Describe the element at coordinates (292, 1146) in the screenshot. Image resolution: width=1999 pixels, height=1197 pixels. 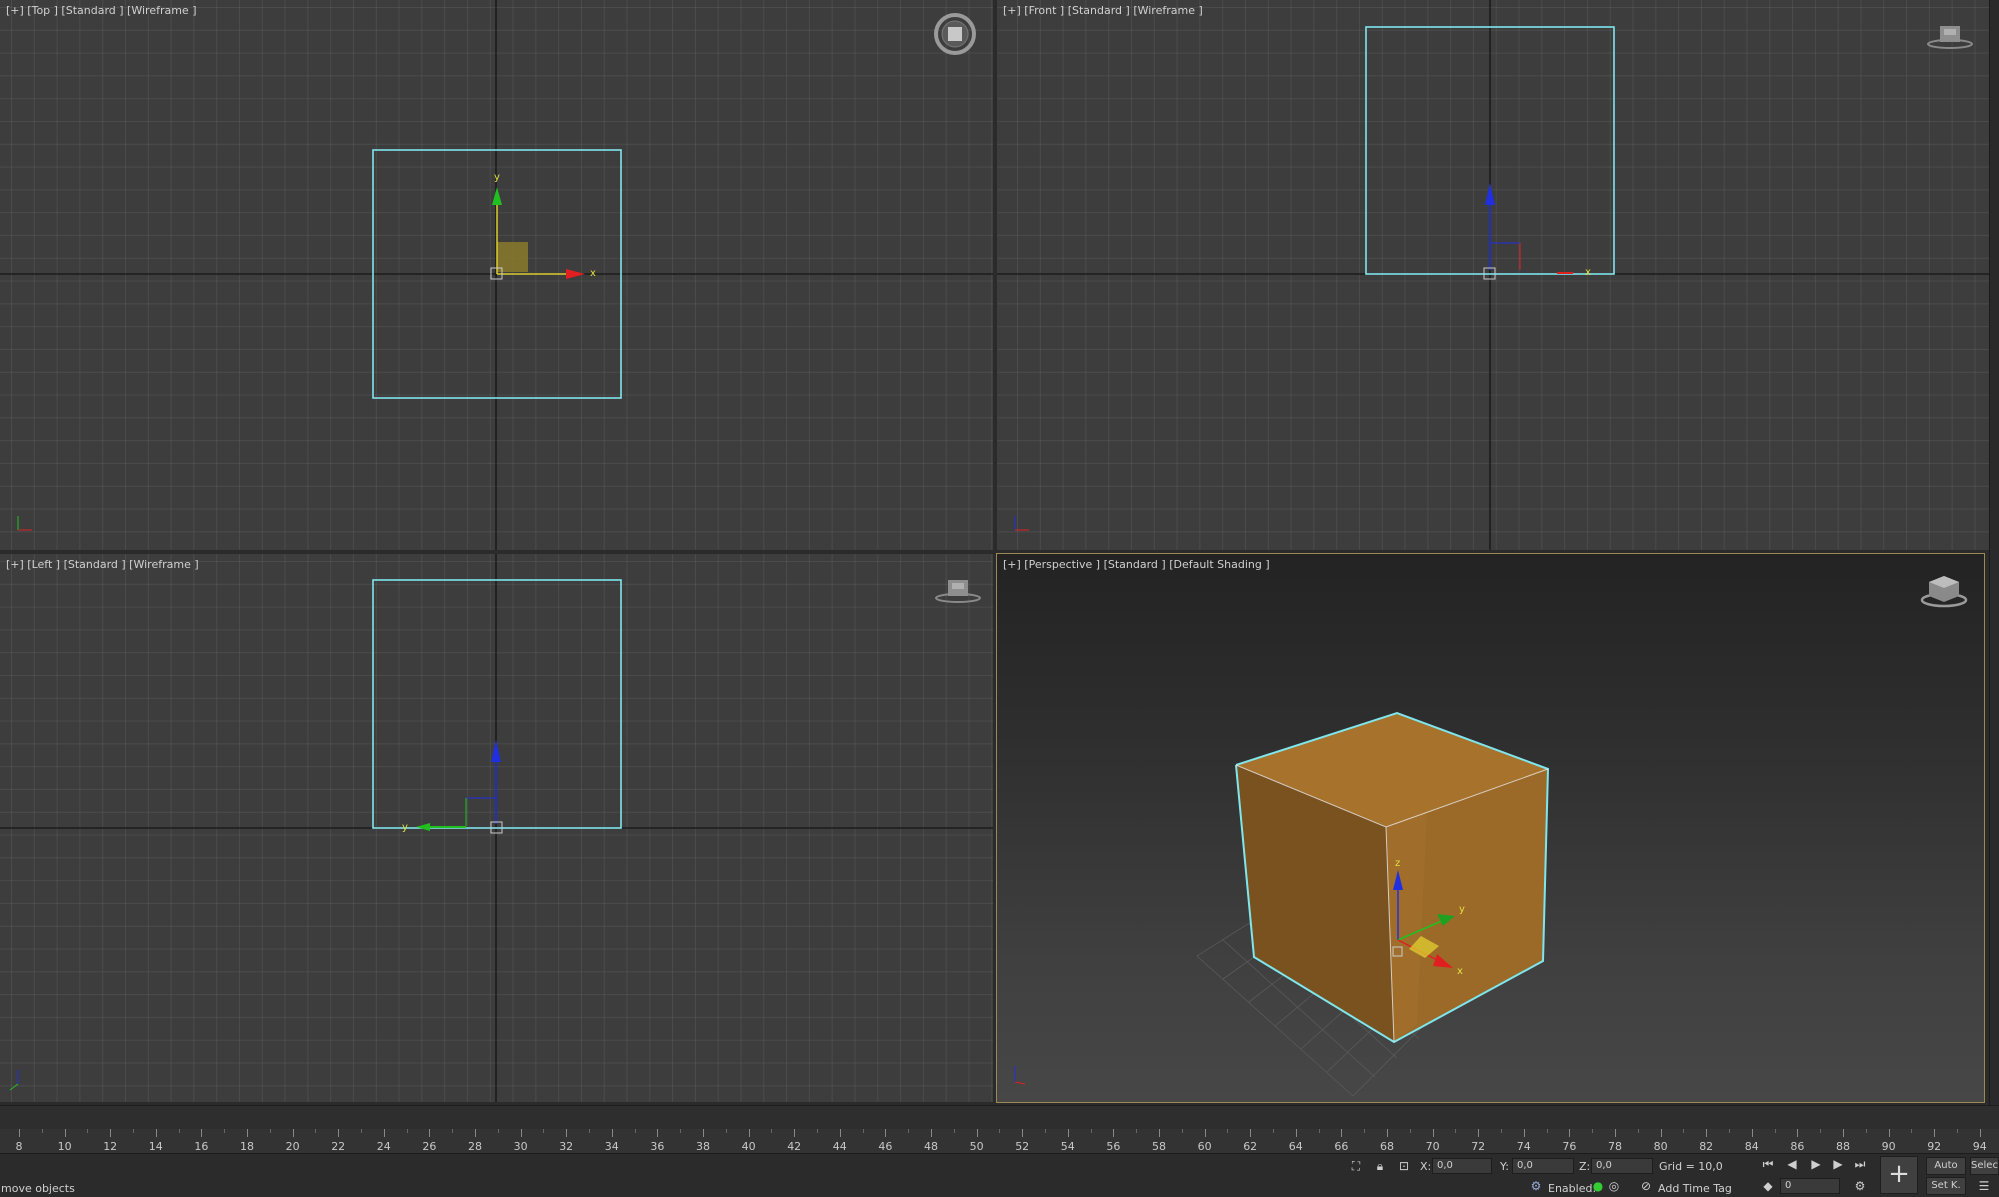
I see `timeline-tick-label: 20` at that location.